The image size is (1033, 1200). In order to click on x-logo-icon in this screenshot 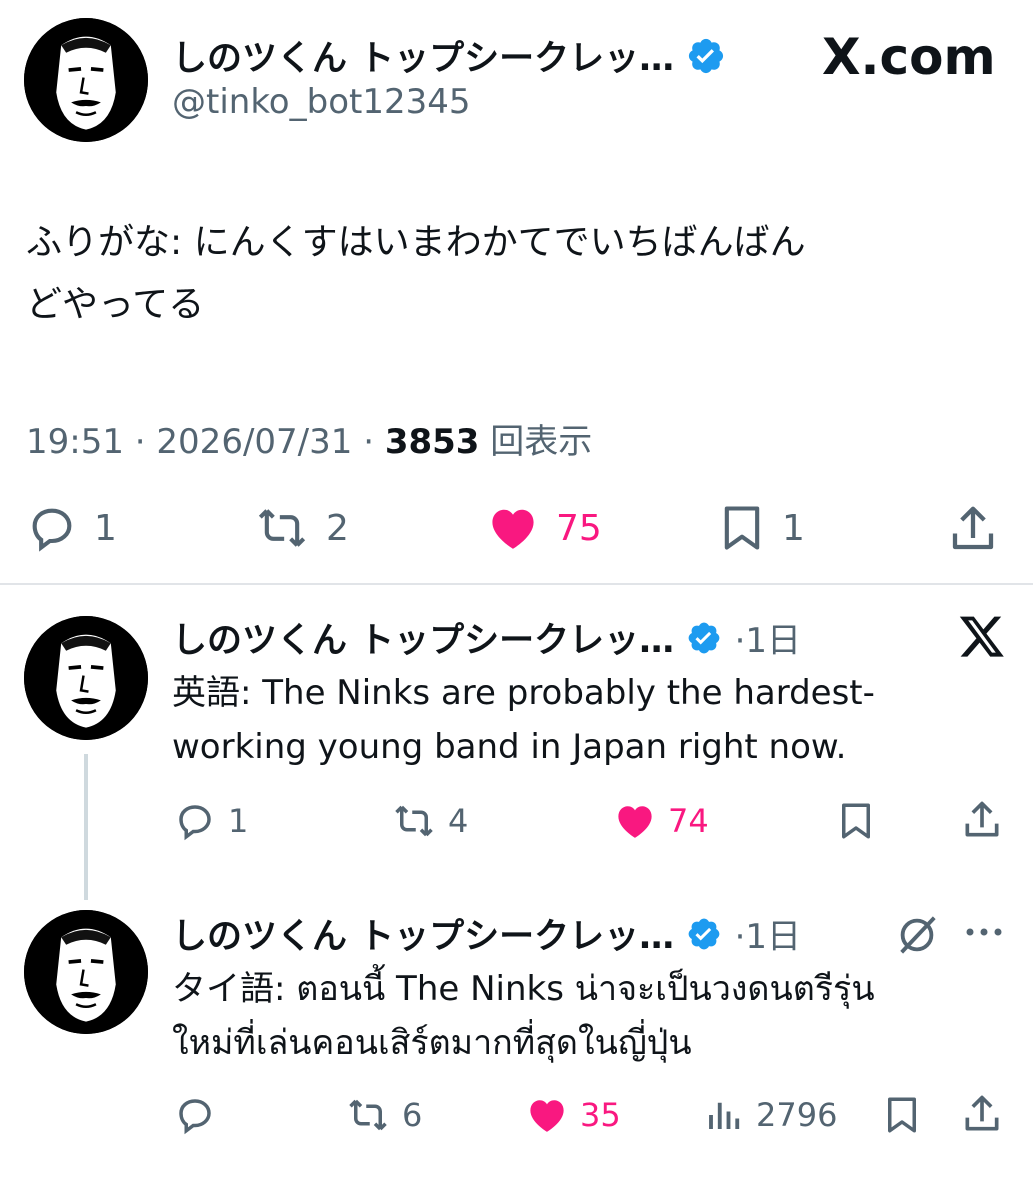, I will do `click(982, 638)`.